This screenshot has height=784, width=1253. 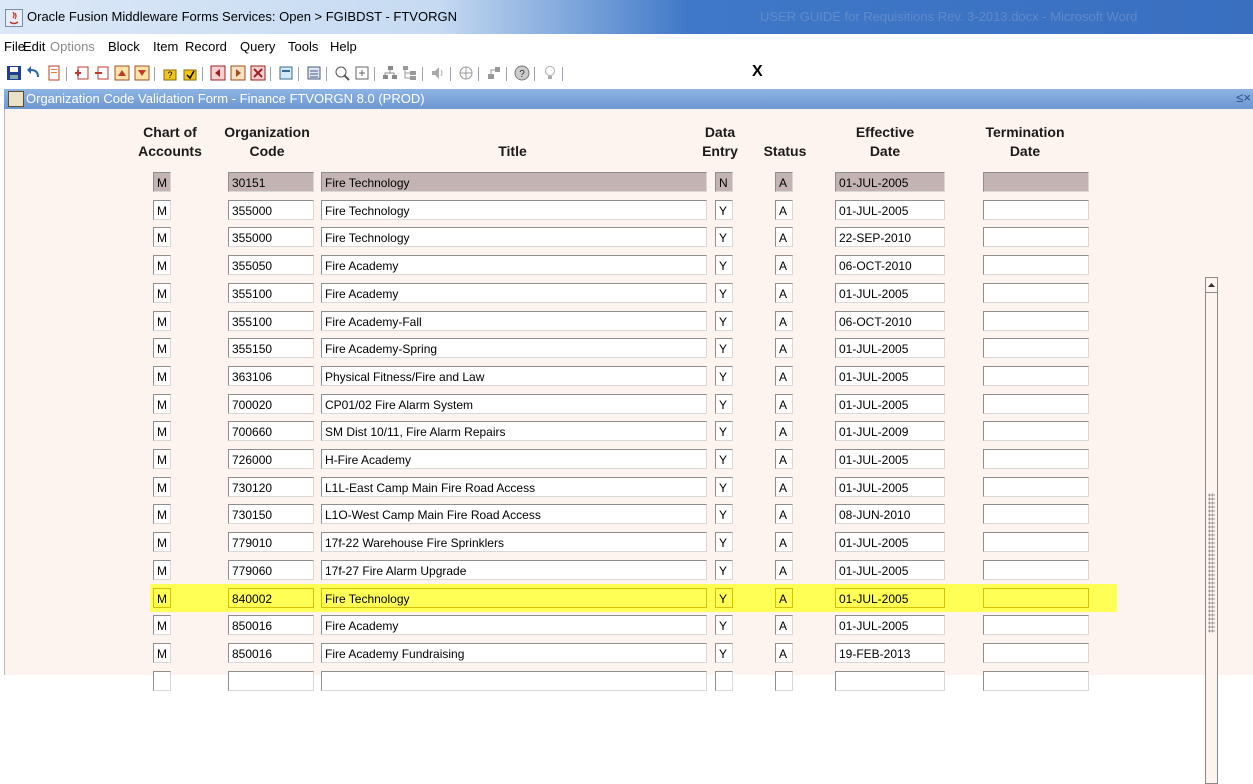 What do you see at coordinates (271, 293) in the screenshot?
I see `organization-code-field: 355100` at bounding box center [271, 293].